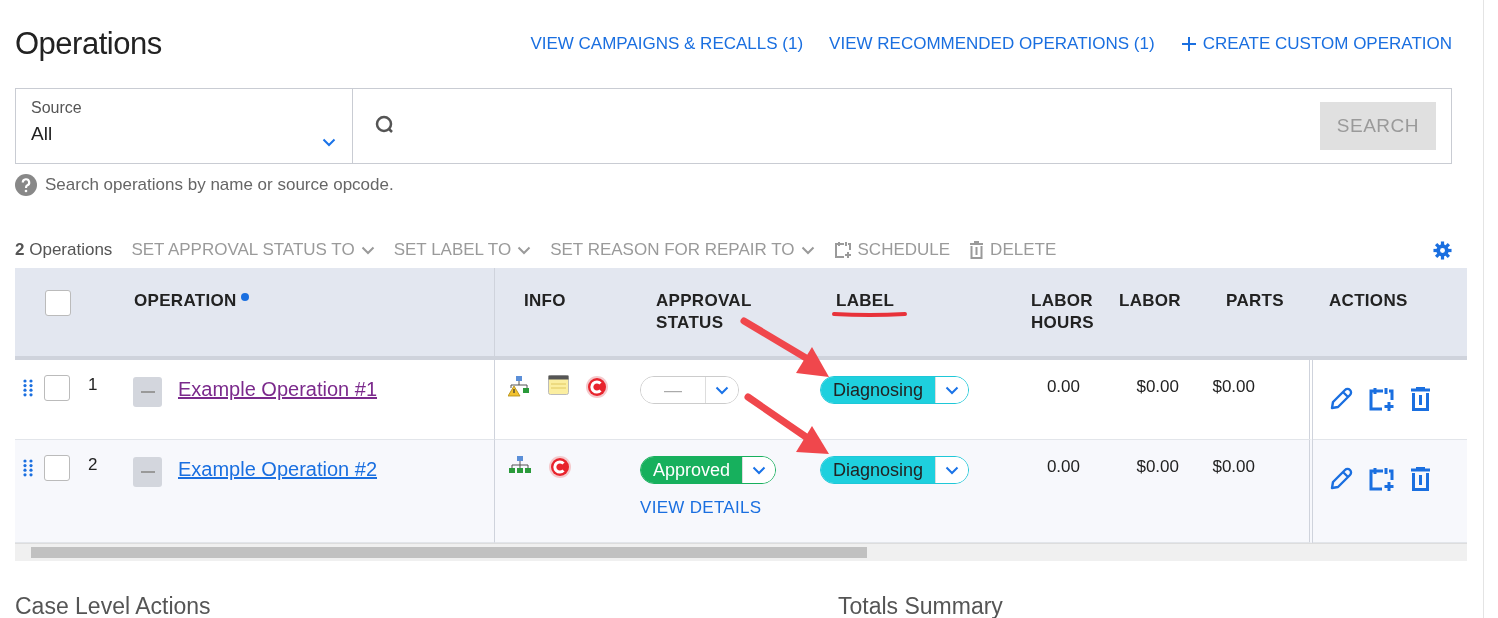  What do you see at coordinates (113, 605) in the screenshot?
I see `section-heading: Case Level Actions` at bounding box center [113, 605].